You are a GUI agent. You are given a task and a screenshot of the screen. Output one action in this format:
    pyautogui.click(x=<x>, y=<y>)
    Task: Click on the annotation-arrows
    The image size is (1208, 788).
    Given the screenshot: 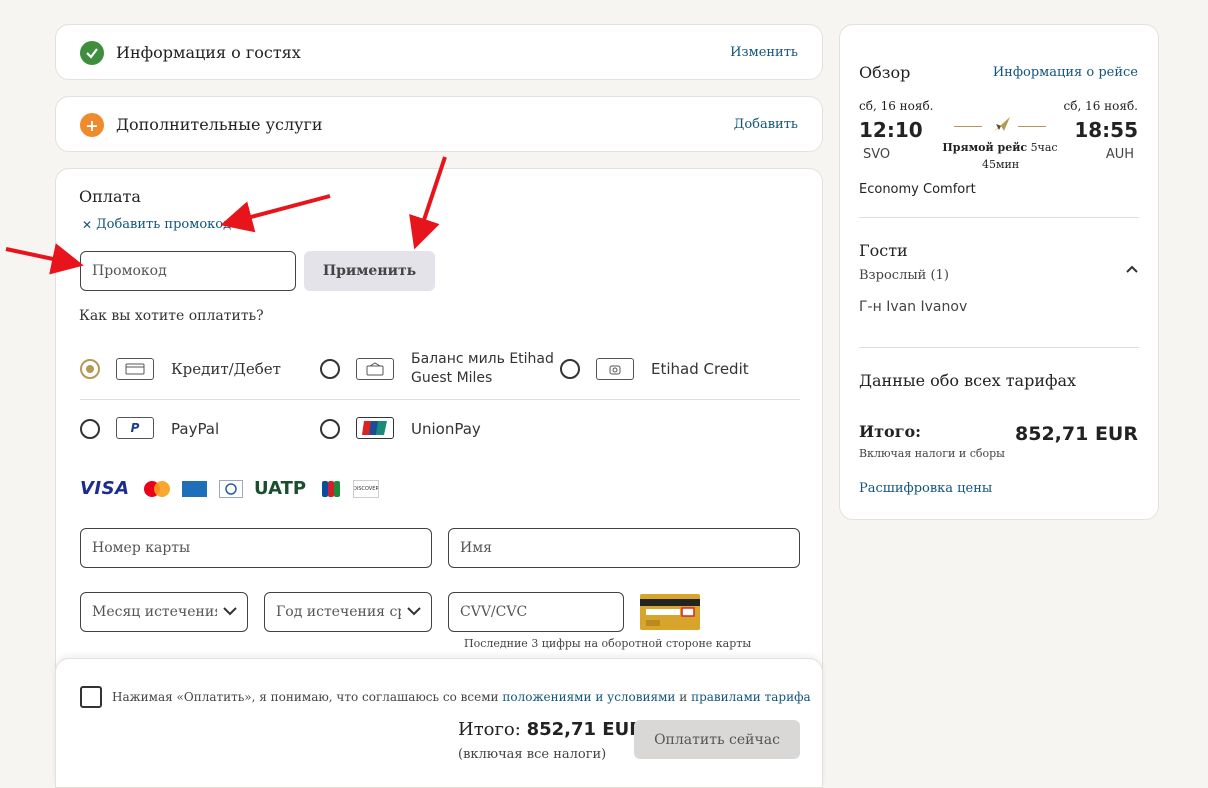 What is the action you would take?
    pyautogui.click(x=226, y=215)
    